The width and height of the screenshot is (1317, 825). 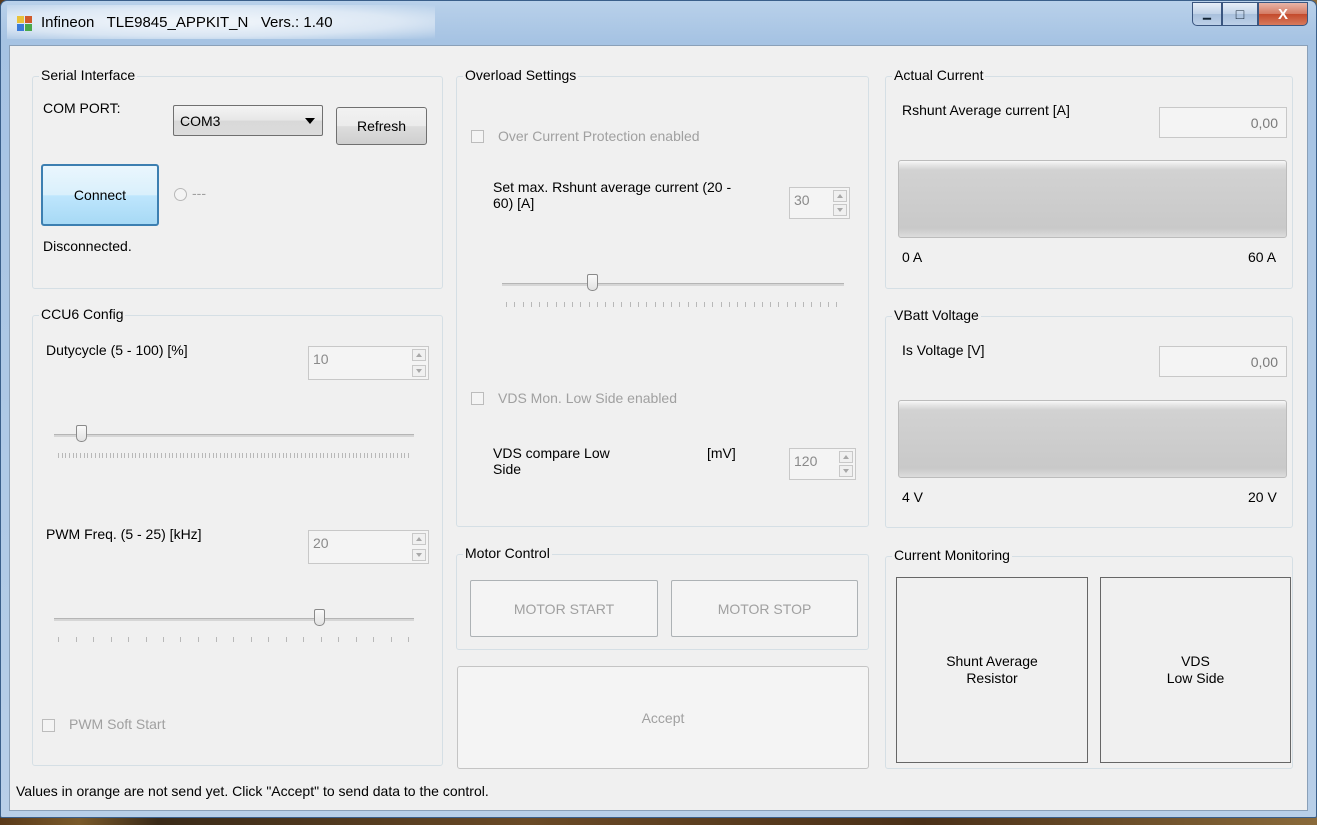 What do you see at coordinates (48, 725) in the screenshot?
I see `pwm-soft-start-checkbox` at bounding box center [48, 725].